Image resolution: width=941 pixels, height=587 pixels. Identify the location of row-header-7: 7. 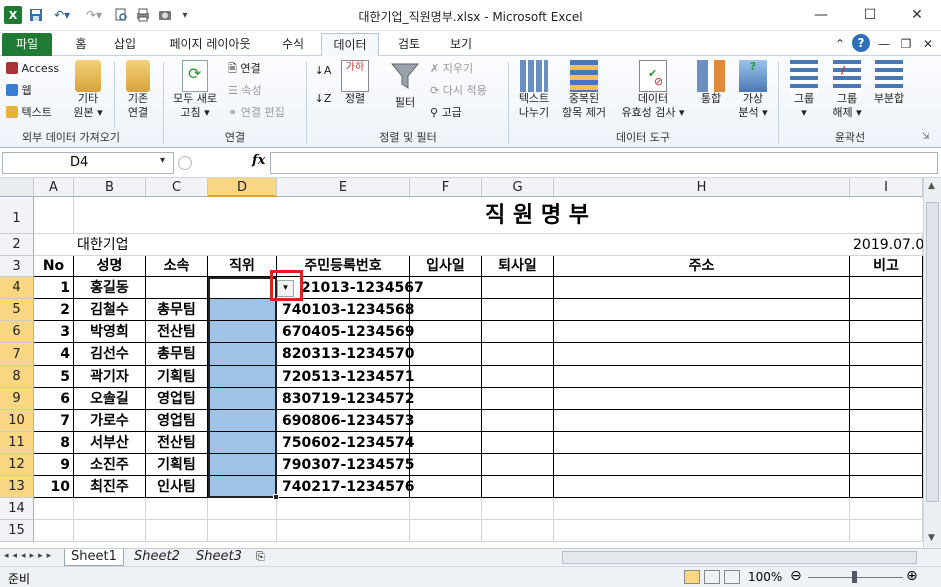
(17, 354).